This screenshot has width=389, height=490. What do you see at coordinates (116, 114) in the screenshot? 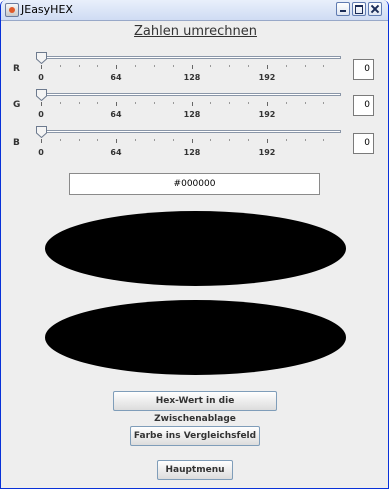
I see `green-tick-label-64: 64` at bounding box center [116, 114].